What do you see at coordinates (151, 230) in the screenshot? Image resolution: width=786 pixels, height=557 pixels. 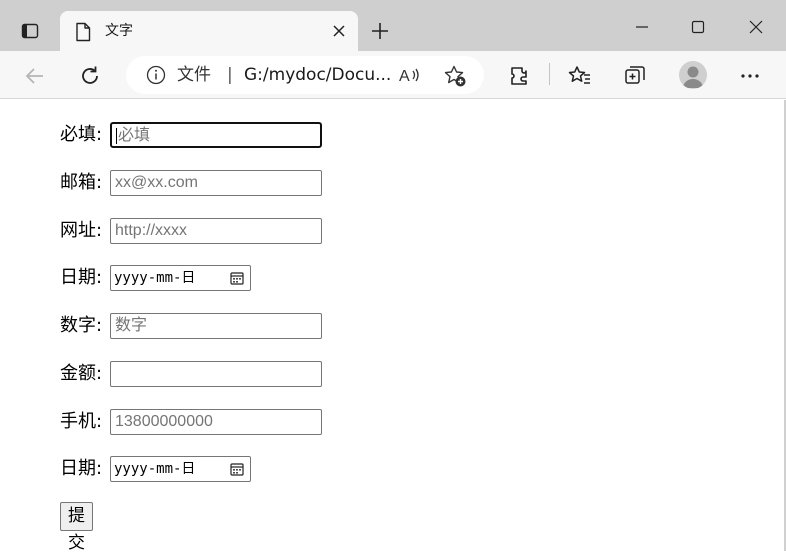 I see `url-placeholder: http://xxxx` at bounding box center [151, 230].